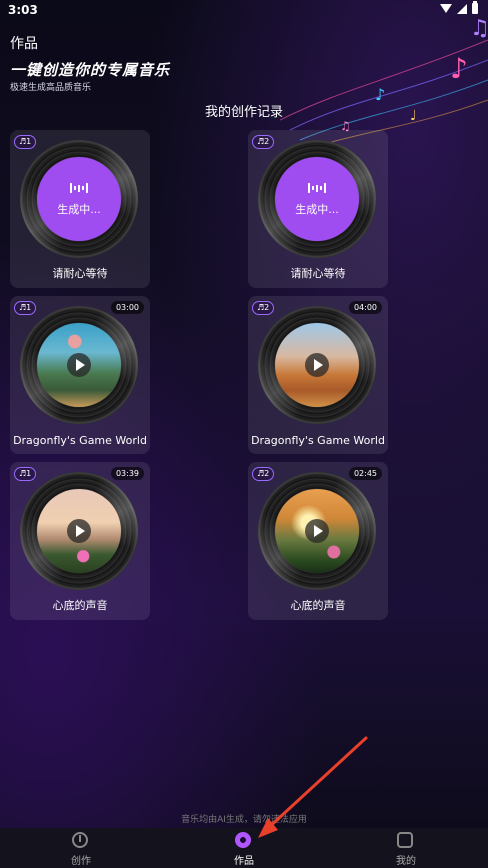 Image resolution: width=488 pixels, height=868 pixels. I want to click on creation-card: ♬2 04:00 Dragonfly's Game World, so click(318, 375).